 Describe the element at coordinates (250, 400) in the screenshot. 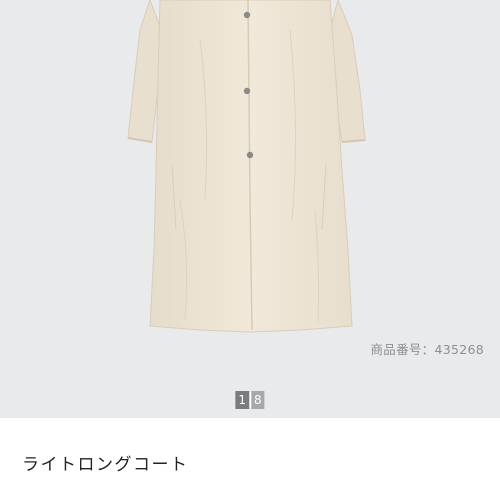

I see `image-pager: 1 8` at that location.